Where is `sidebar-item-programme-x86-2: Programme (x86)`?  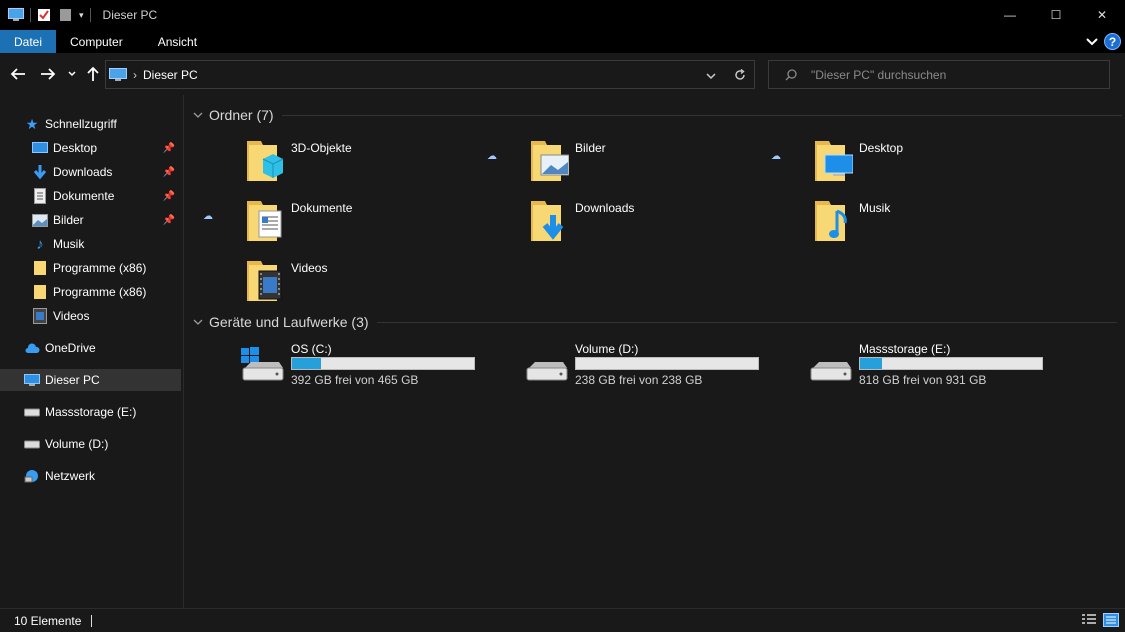 sidebar-item-programme-x86-2: Programme (x86) is located at coordinates (90, 292).